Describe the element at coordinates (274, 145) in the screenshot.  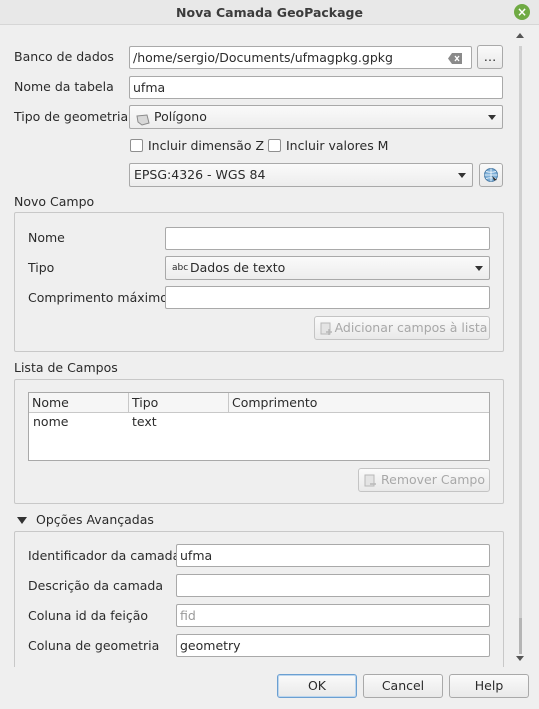
I see `include-m-checkbox` at that location.